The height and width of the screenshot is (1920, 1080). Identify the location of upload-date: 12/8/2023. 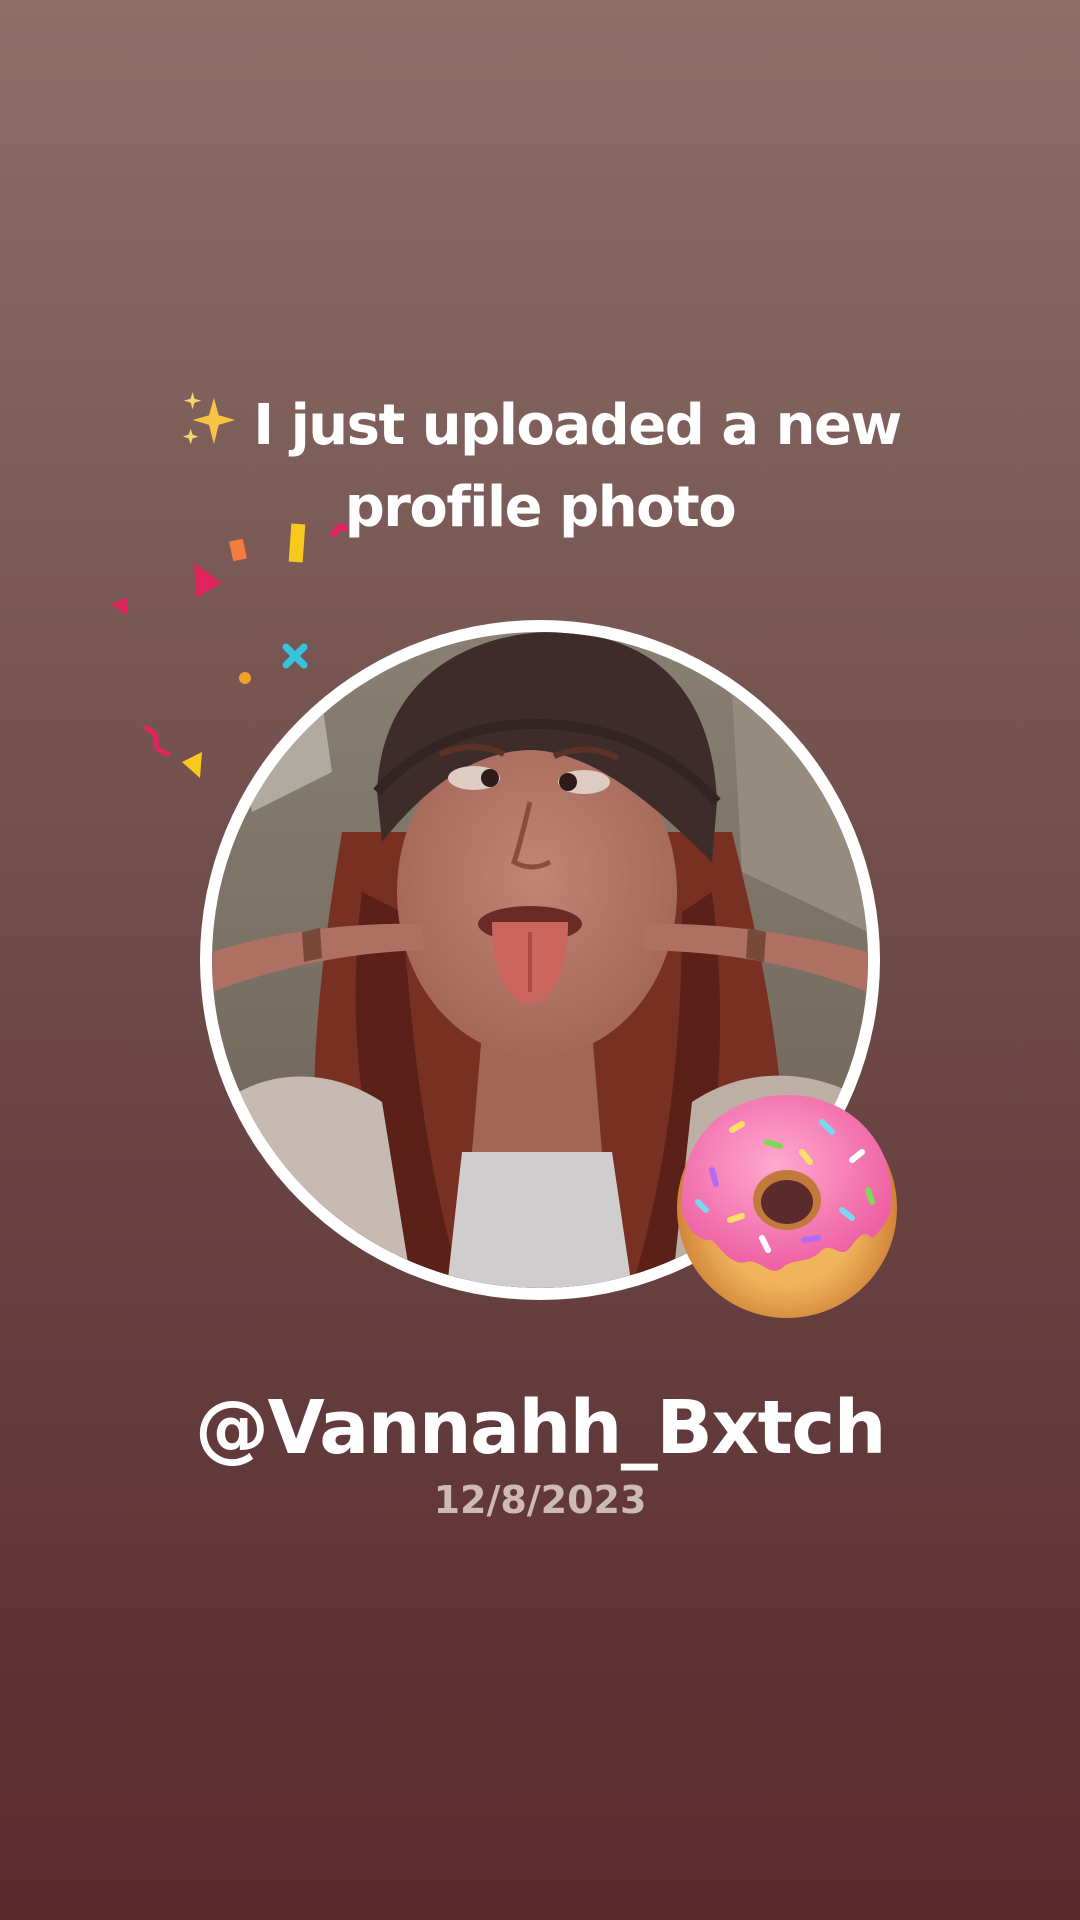
(540, 1500).